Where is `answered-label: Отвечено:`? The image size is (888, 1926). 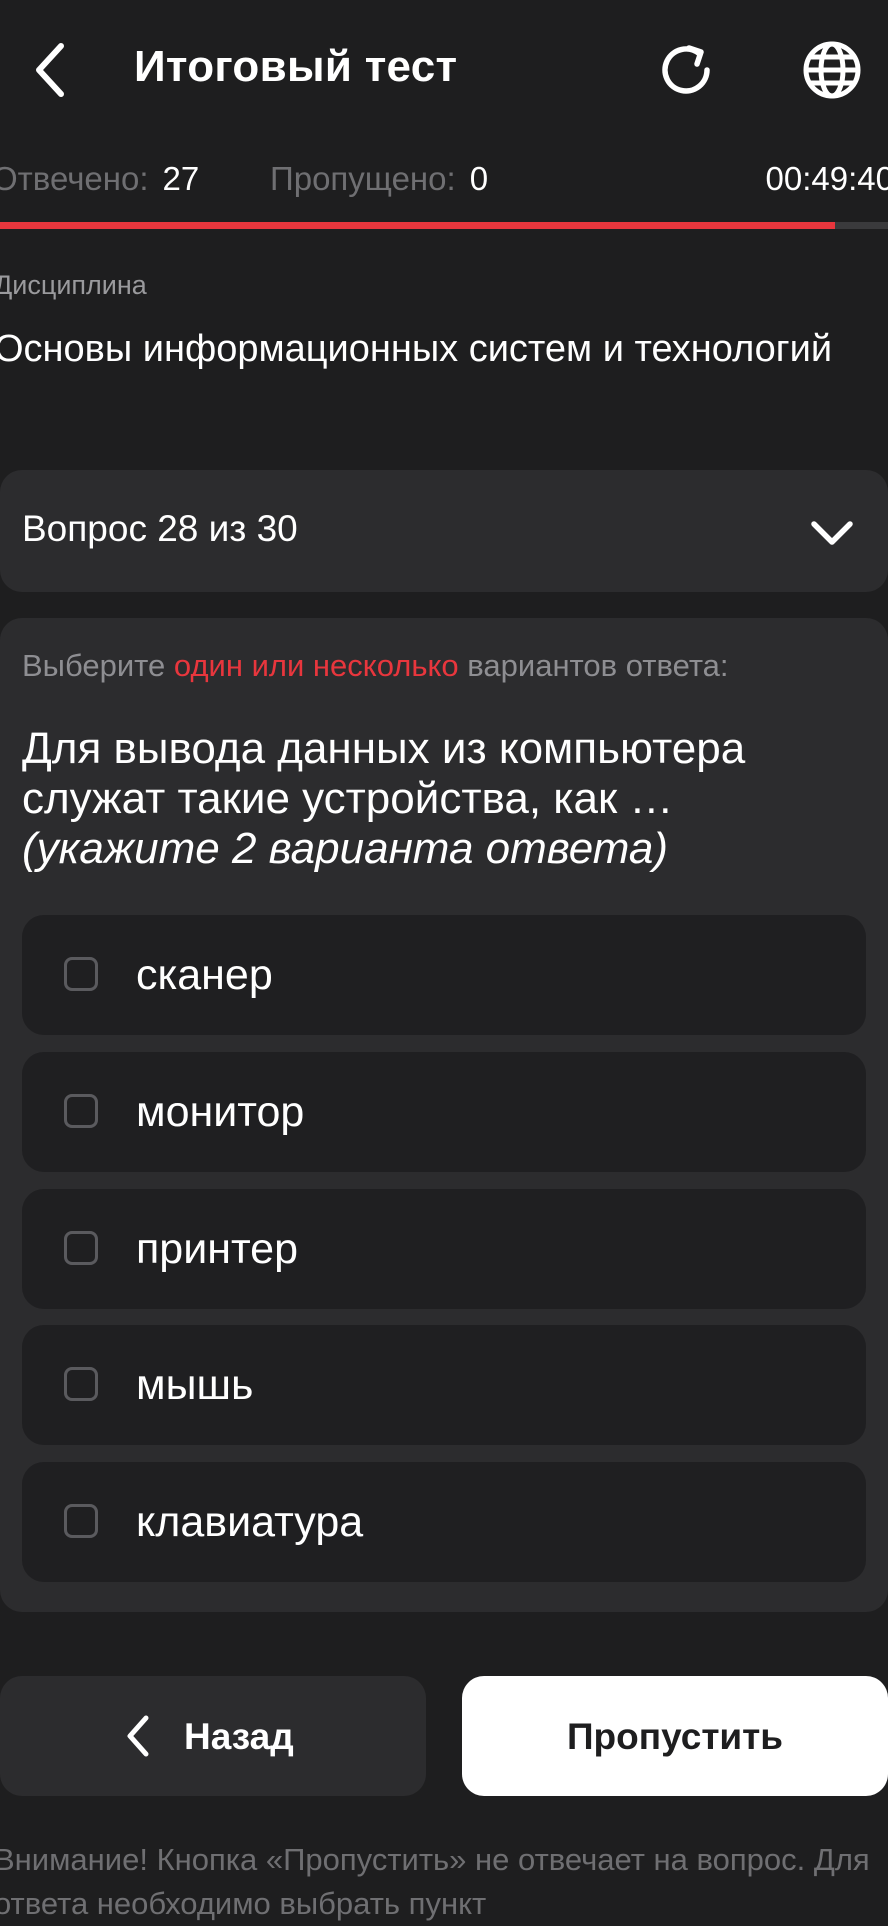
answered-label: Отвечено: is located at coordinates (74, 178).